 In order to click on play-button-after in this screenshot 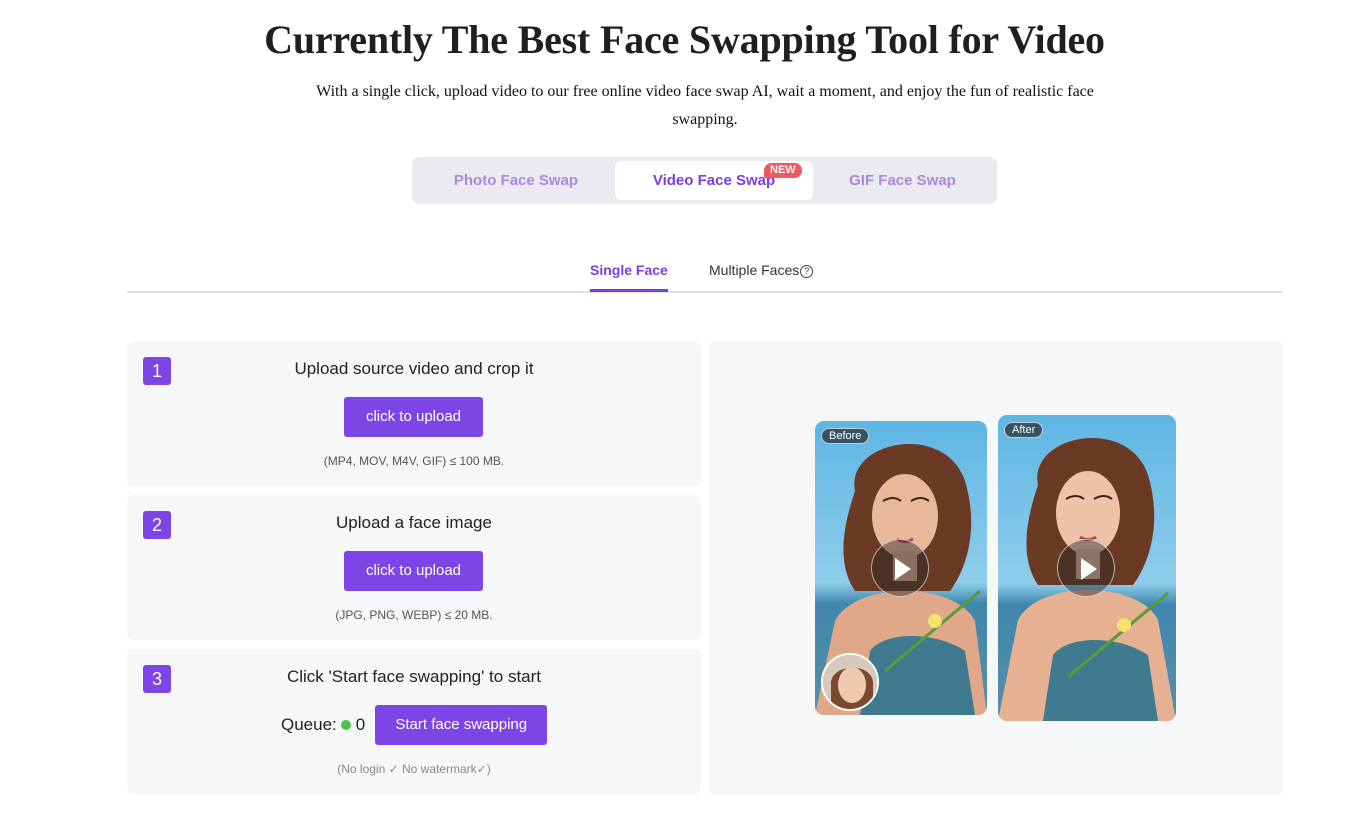, I will do `click(1086, 568)`.